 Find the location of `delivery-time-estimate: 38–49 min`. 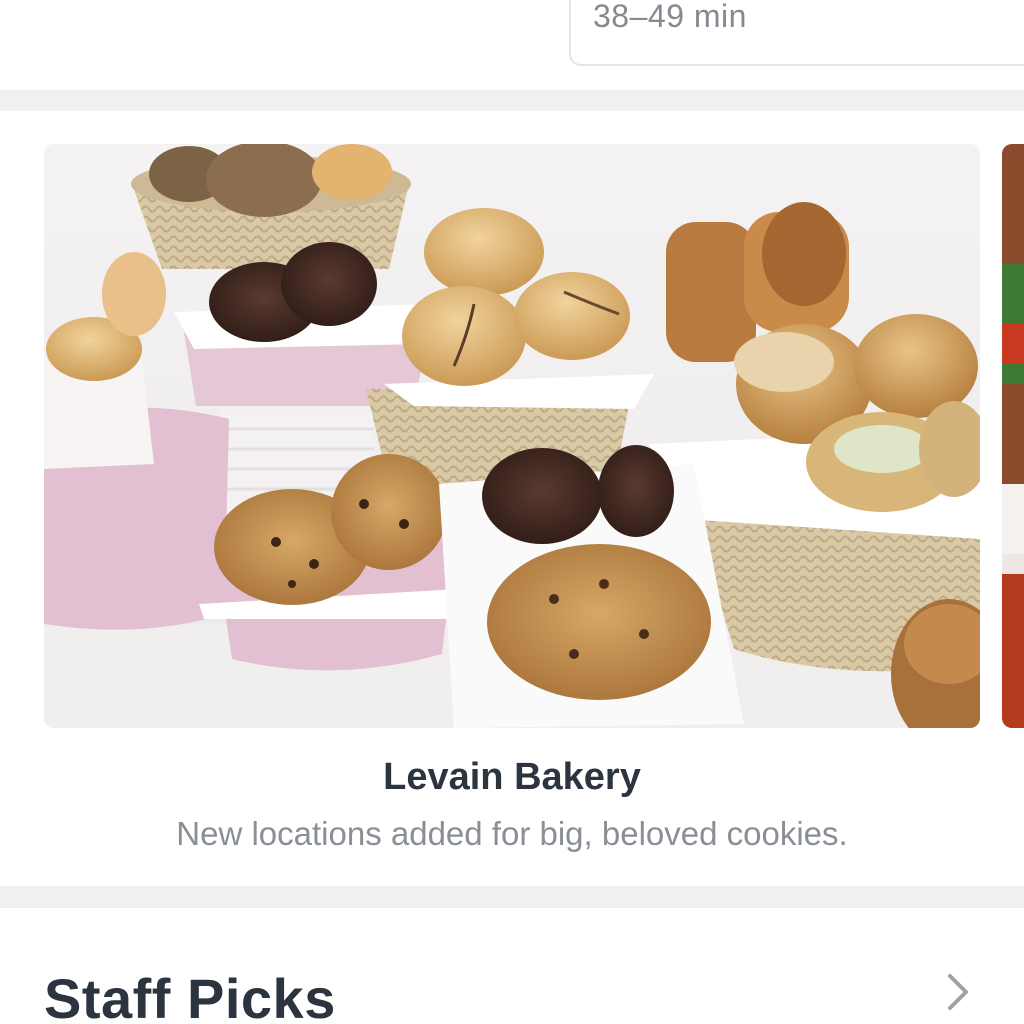

delivery-time-estimate: 38–49 min is located at coordinates (670, 17).